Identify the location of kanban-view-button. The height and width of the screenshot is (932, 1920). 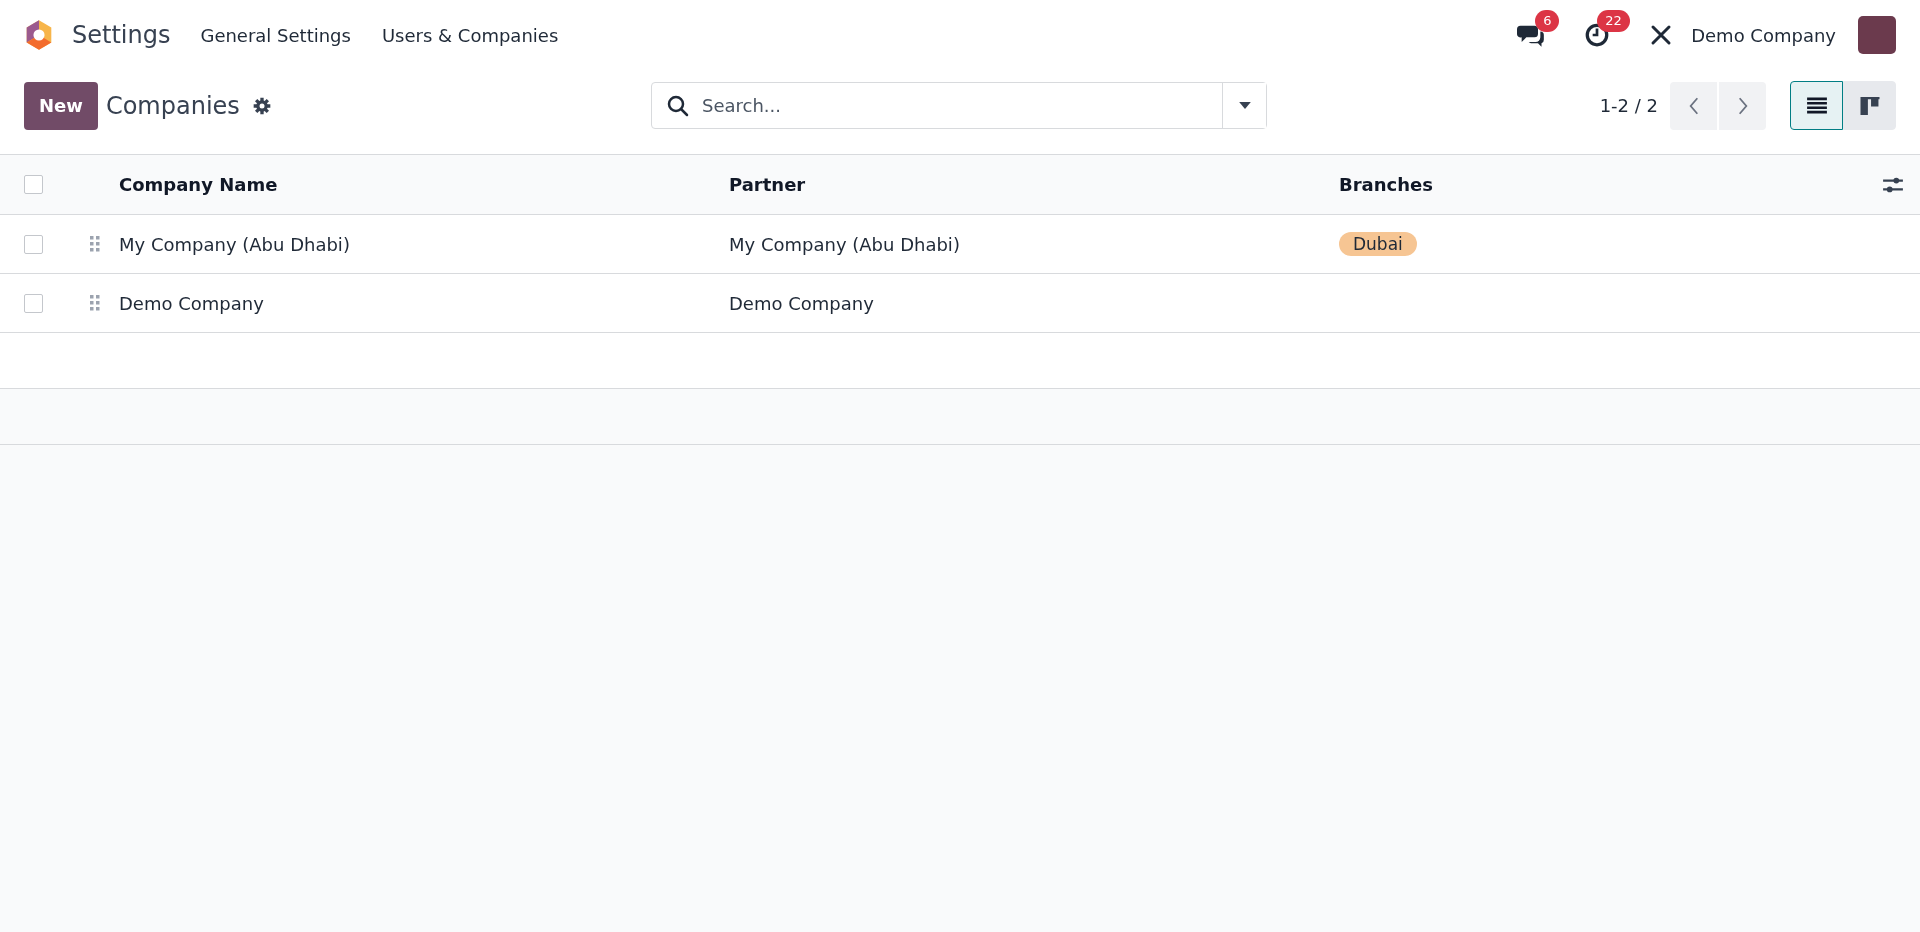
(1869, 105).